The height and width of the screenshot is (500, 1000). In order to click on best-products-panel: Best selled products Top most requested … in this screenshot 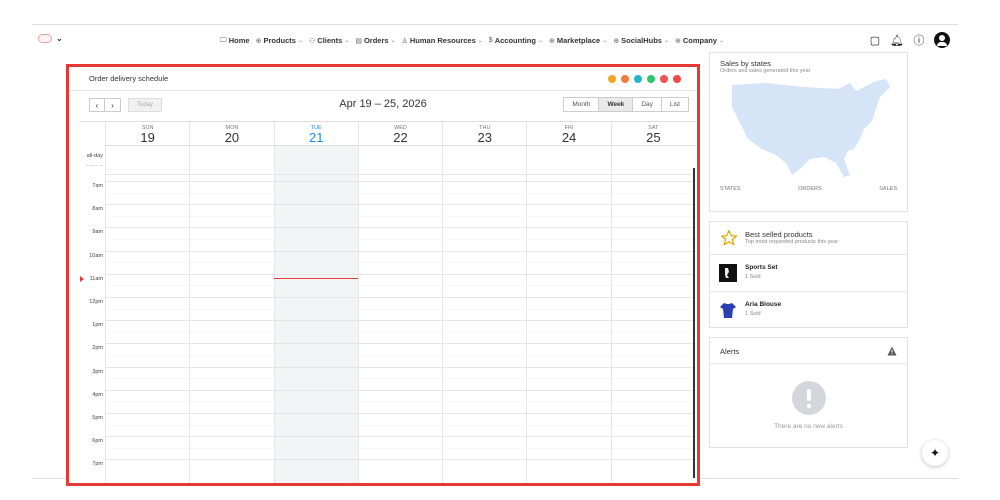, I will do `click(808, 274)`.